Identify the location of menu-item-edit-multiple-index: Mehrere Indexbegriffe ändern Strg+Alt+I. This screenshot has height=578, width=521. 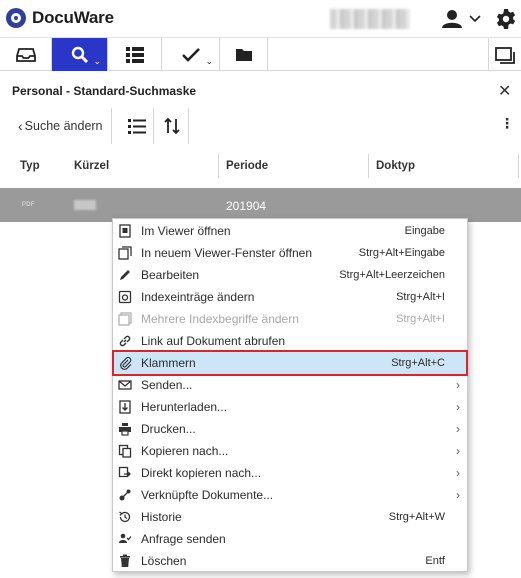
(290, 319).